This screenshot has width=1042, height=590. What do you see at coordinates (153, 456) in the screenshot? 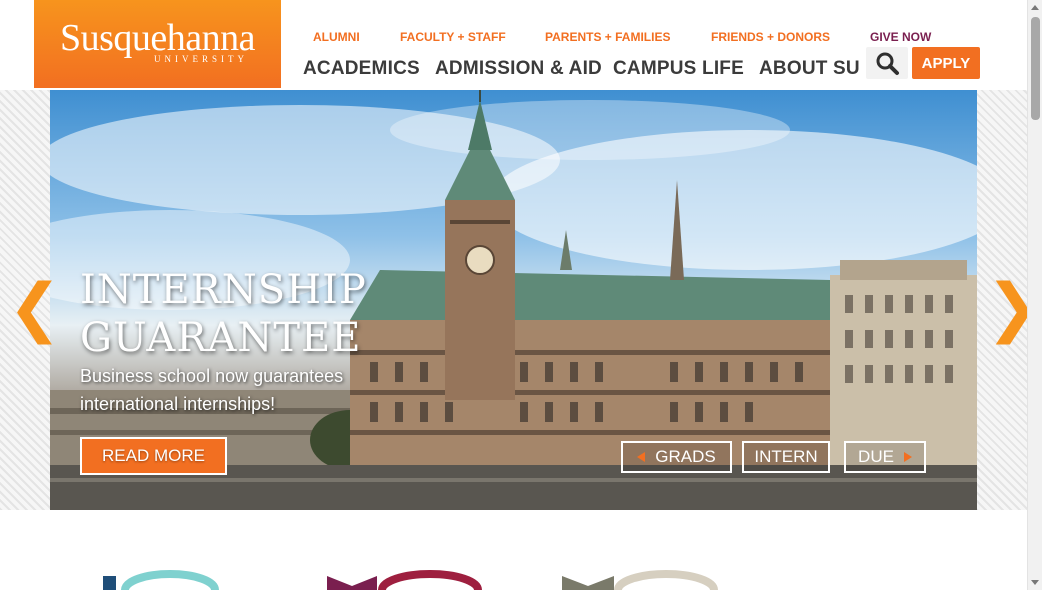
I see `read-more-button: READ MORE` at bounding box center [153, 456].